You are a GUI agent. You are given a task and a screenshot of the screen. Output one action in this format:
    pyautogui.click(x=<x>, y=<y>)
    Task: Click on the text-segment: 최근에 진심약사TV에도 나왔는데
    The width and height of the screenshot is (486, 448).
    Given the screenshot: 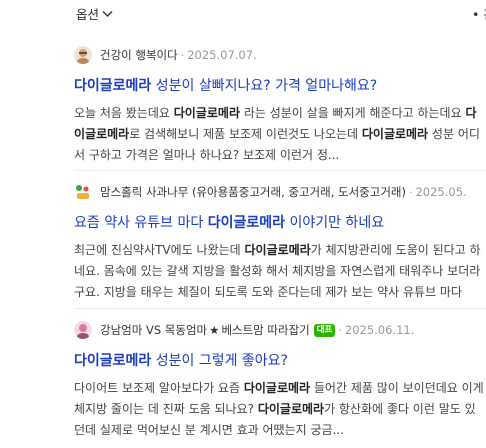 What is the action you would take?
    pyautogui.click(x=159, y=250)
    